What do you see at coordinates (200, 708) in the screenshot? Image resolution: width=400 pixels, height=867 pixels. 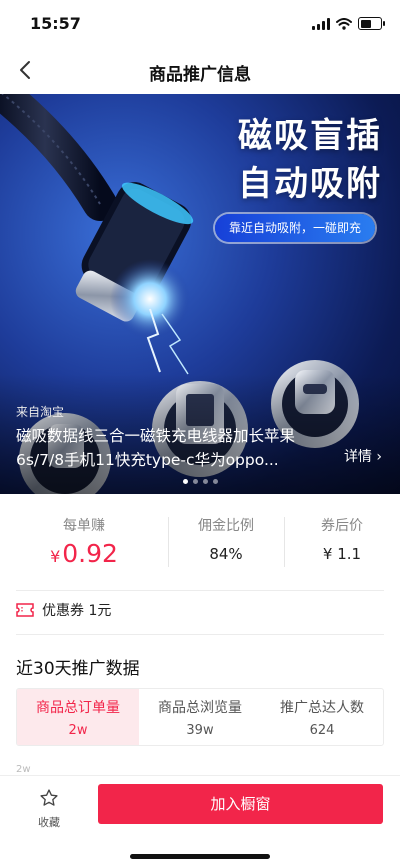 I see `tab-label: 商品总浏览量` at bounding box center [200, 708].